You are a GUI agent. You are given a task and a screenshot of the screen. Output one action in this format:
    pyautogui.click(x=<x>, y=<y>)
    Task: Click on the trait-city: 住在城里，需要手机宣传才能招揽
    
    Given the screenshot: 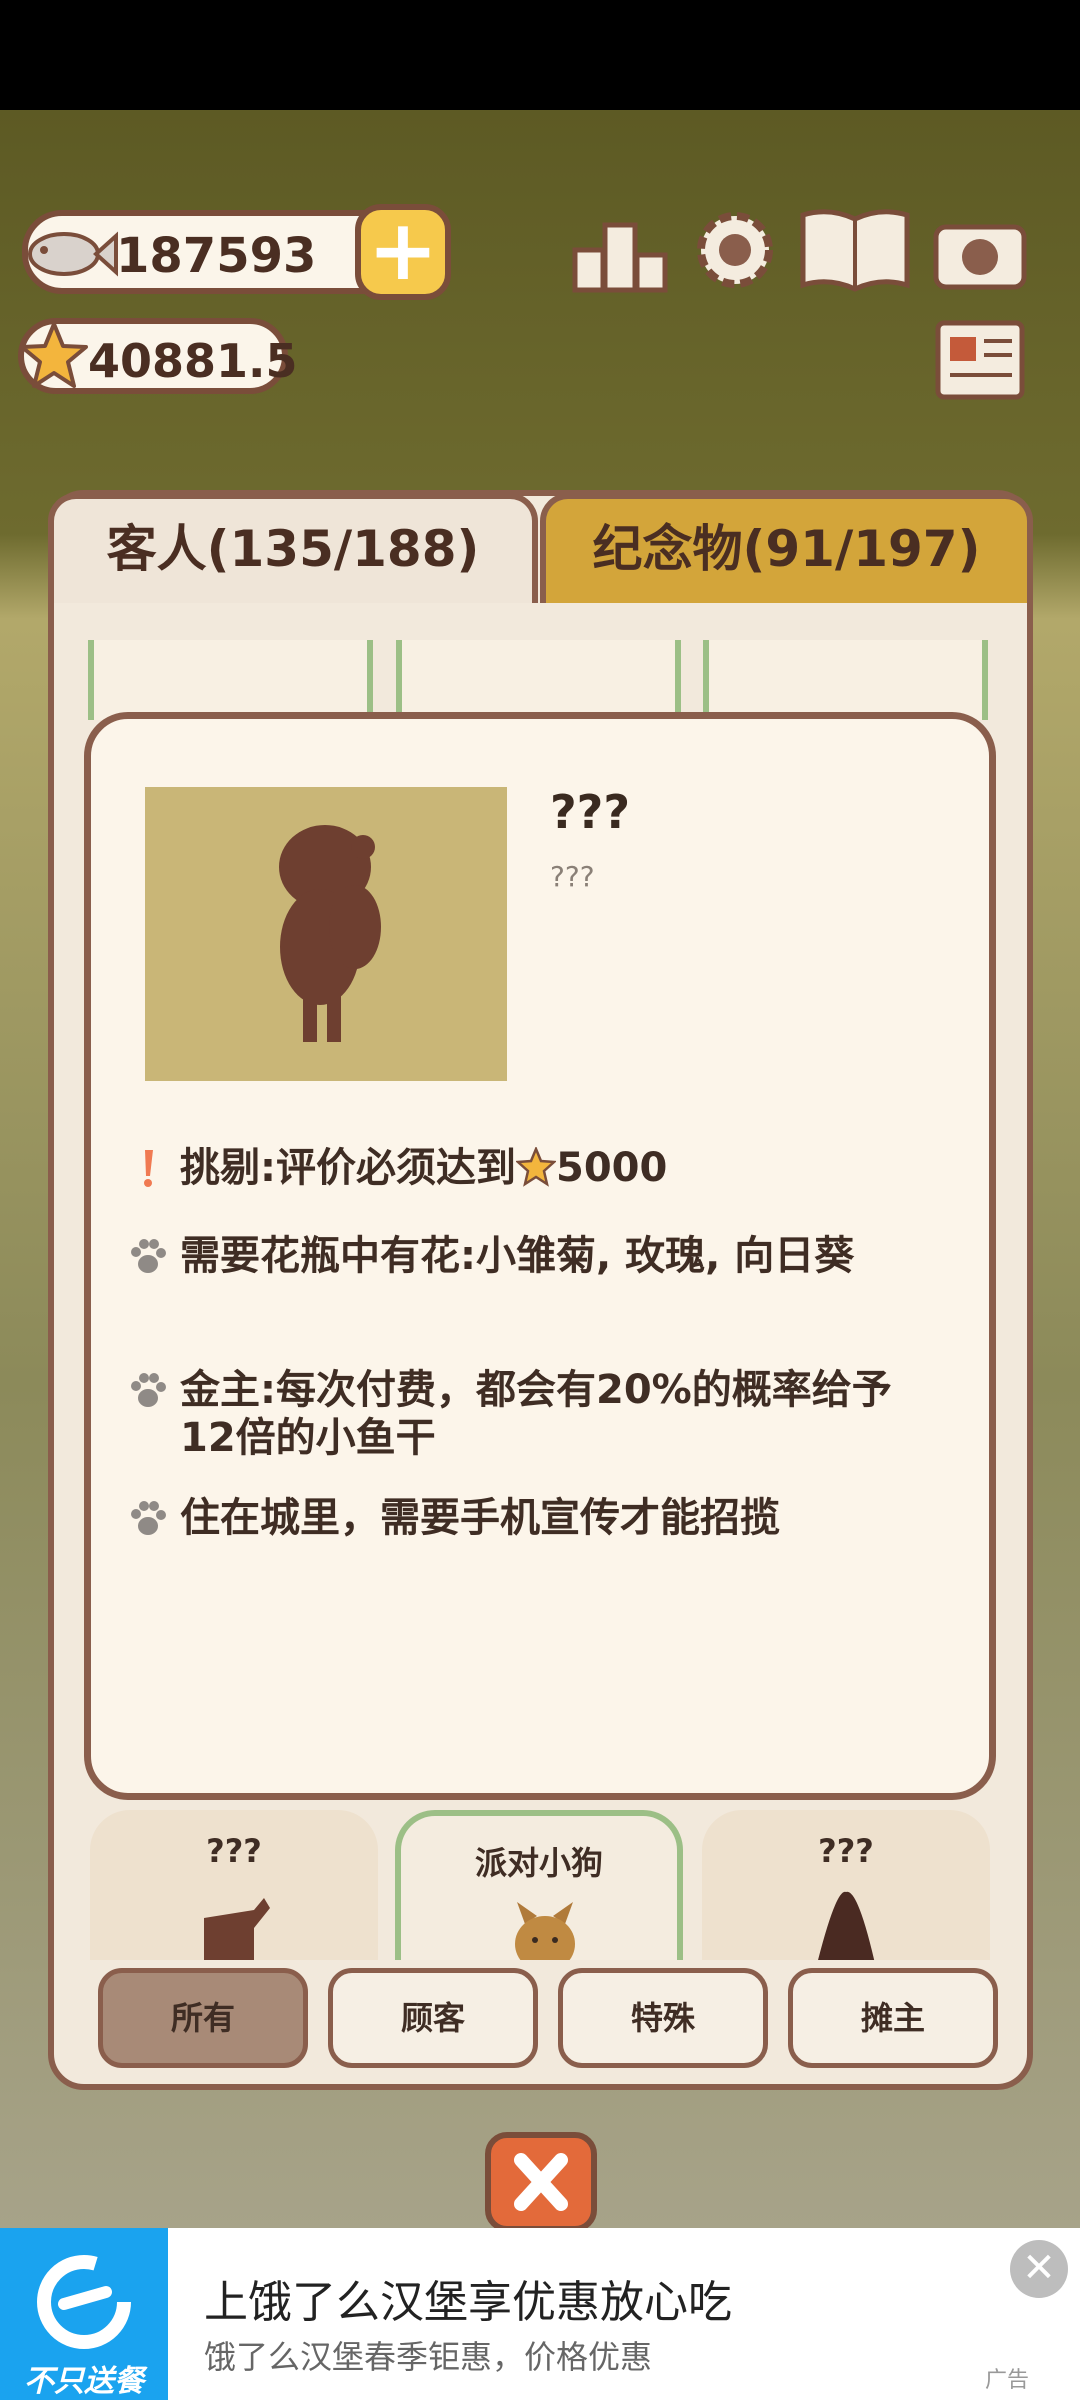 What is the action you would take?
    pyautogui.click(x=535, y=1518)
    